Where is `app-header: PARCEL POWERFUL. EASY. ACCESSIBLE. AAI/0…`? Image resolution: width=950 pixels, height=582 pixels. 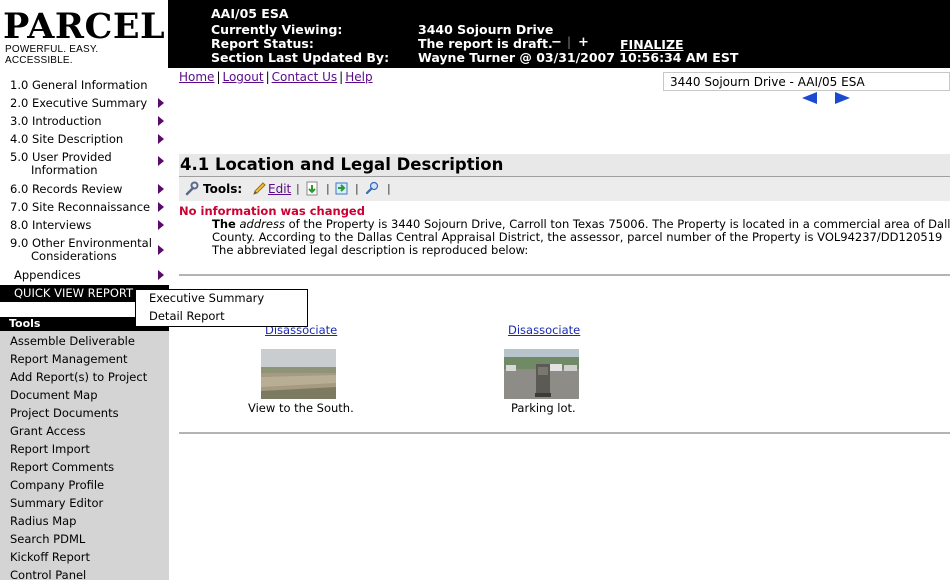 app-header: PARCEL POWERFUL. EASY. ACCESSIBLE. AAI/0… is located at coordinates (475, 34).